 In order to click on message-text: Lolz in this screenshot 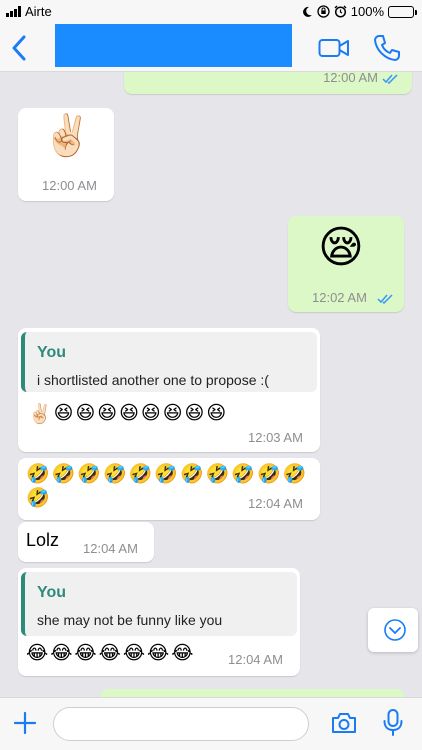, I will do `click(43, 540)`.